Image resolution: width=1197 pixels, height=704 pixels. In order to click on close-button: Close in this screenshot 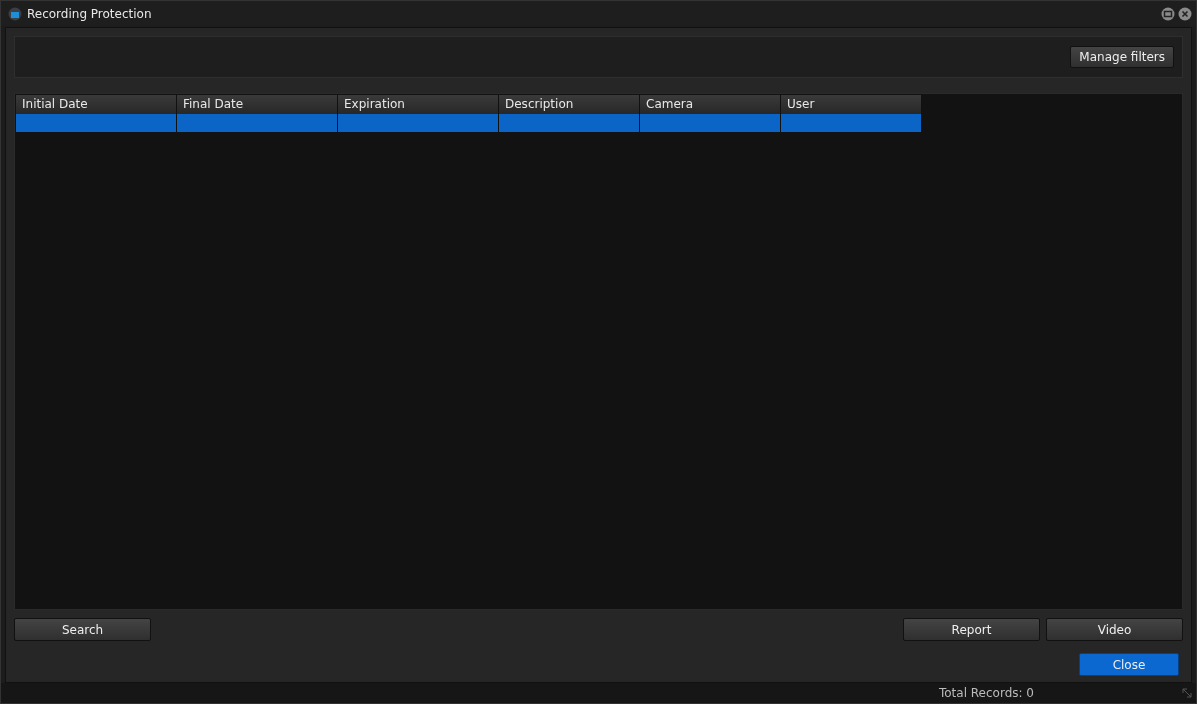, I will do `click(1129, 664)`.